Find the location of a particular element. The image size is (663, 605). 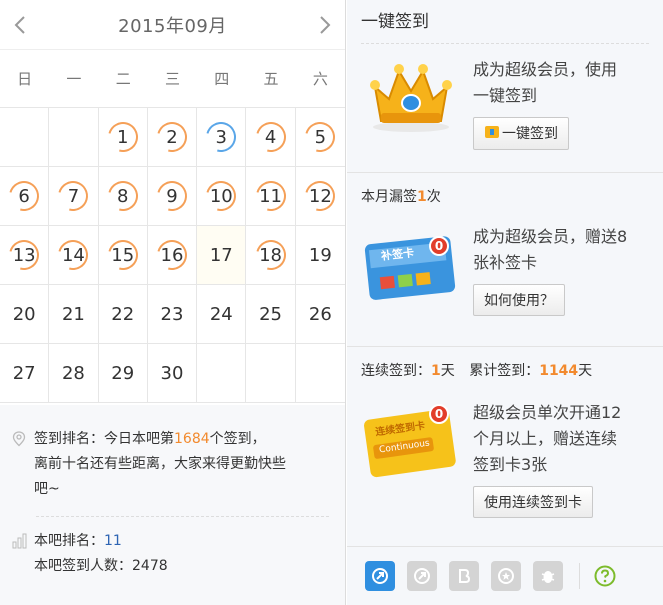

chevron-left-icon is located at coordinates (20, 25).